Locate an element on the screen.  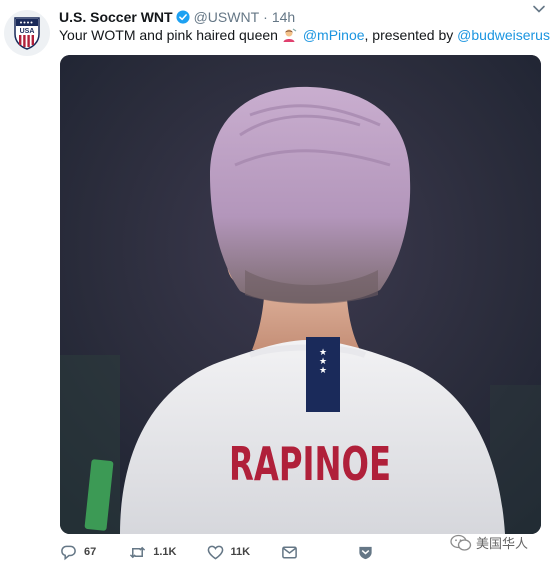
reply-button: 67 is located at coordinates (78, 552).